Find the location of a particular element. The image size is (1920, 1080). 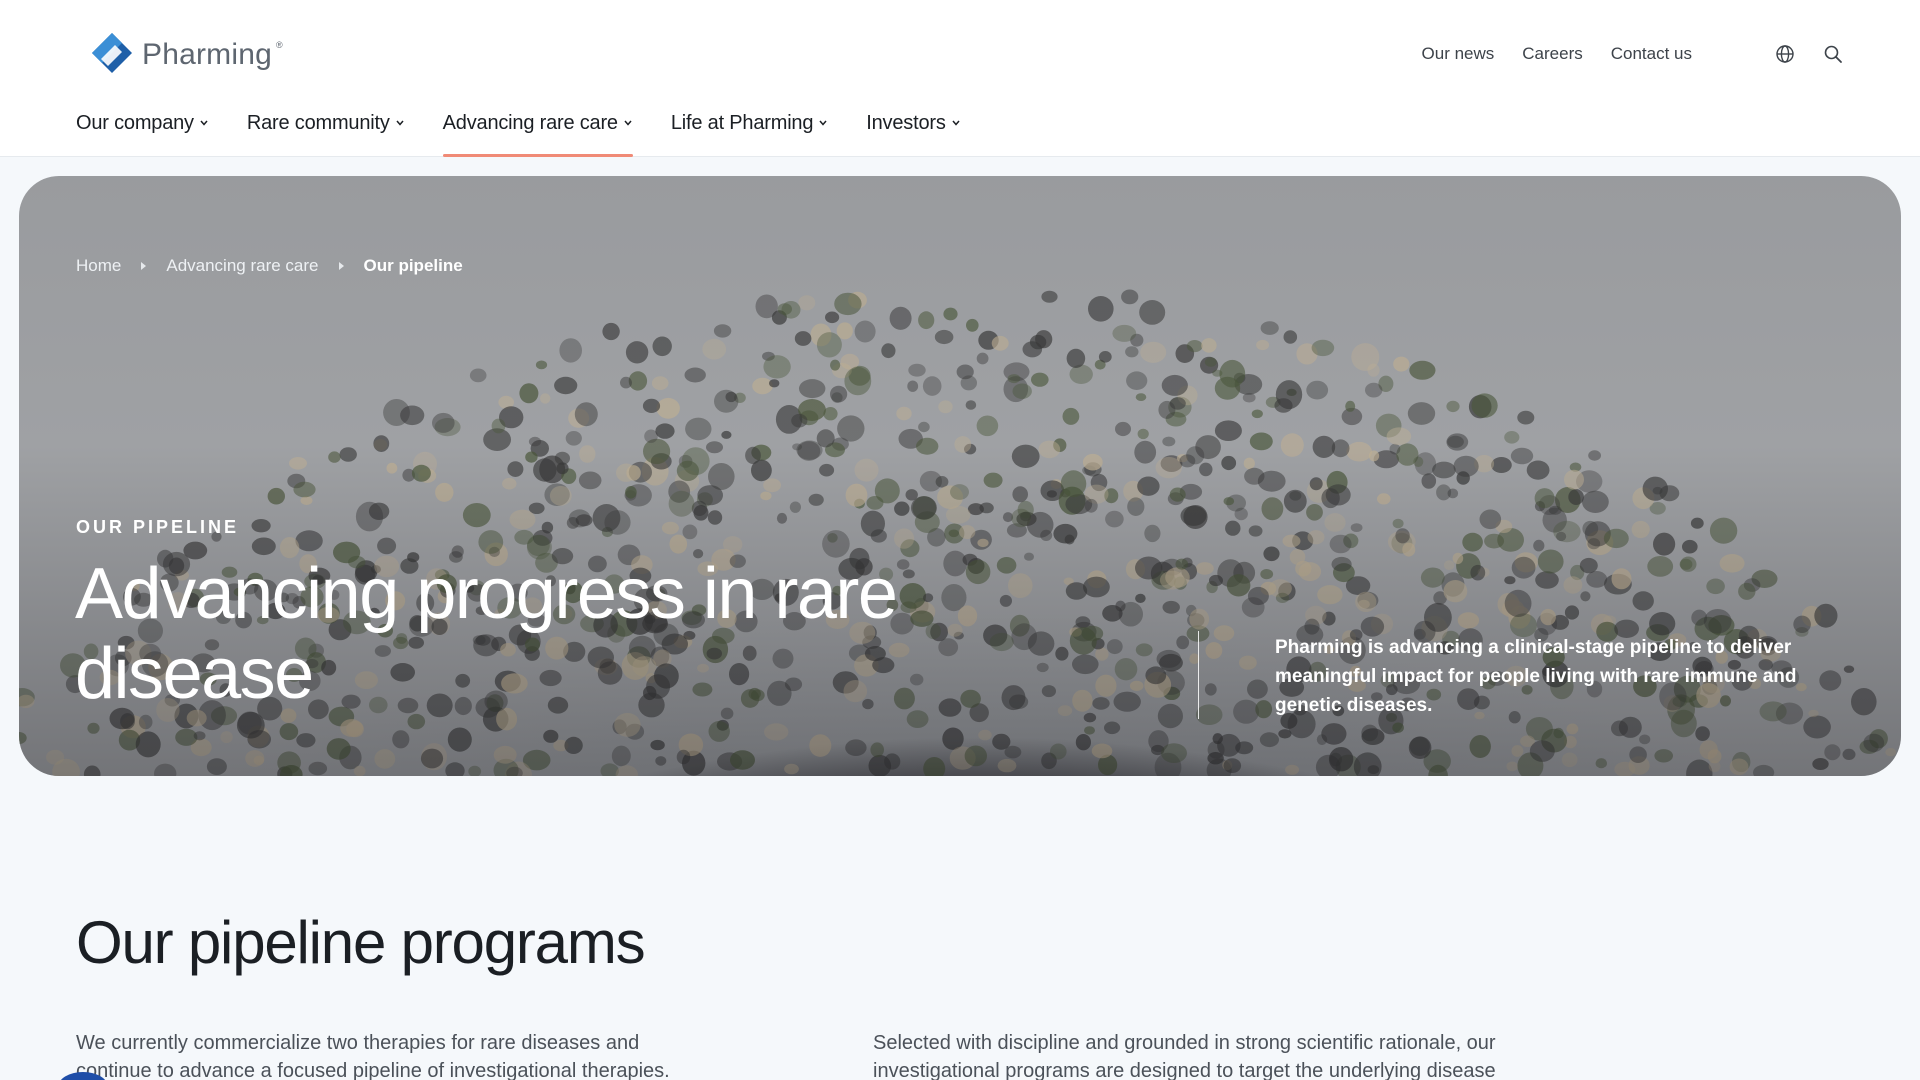

hero-eyebrow: OUR PIPELINE is located at coordinates (158, 527).